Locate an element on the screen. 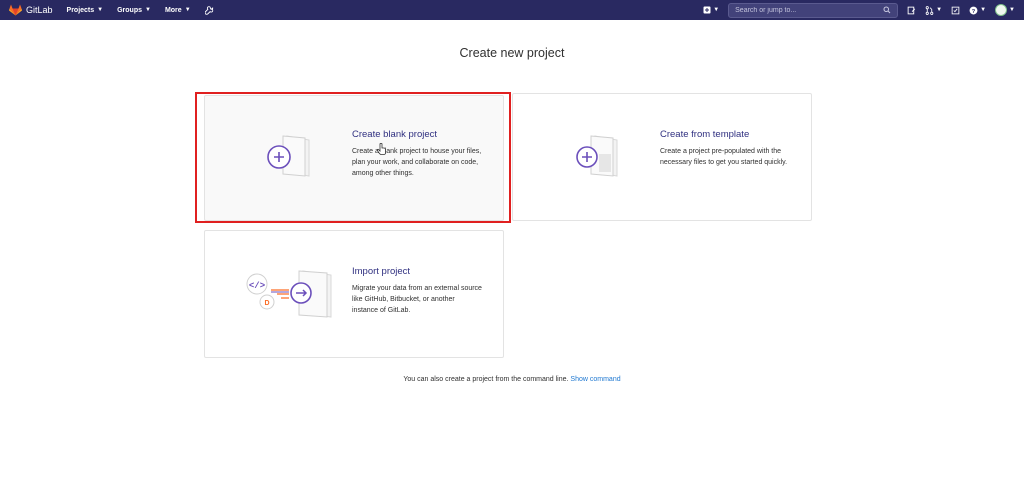  help-button: ? ▼ is located at coordinates (977, 10).